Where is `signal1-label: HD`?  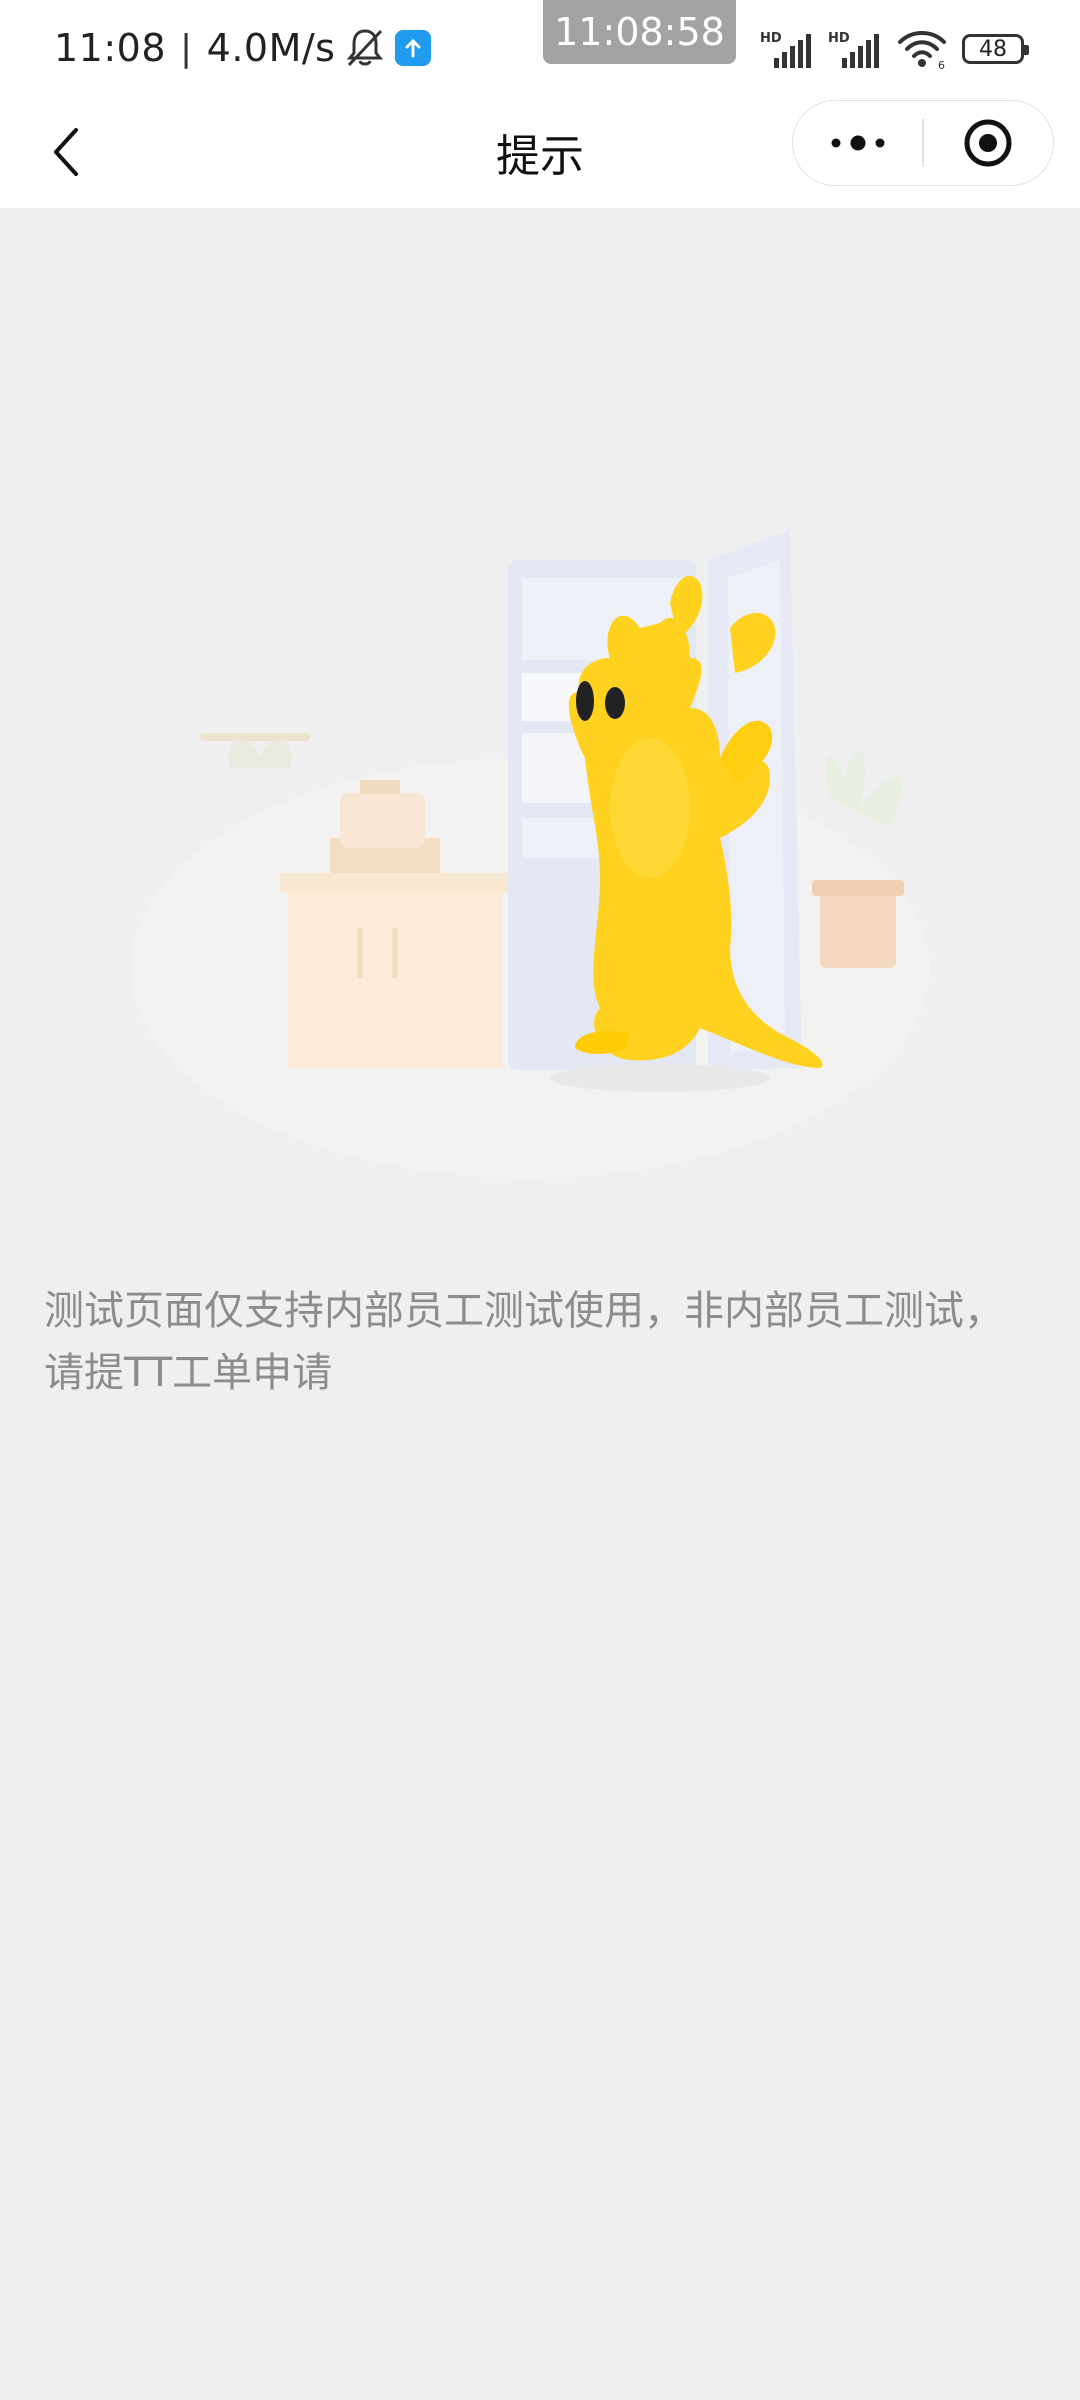 signal1-label: HD is located at coordinates (771, 38).